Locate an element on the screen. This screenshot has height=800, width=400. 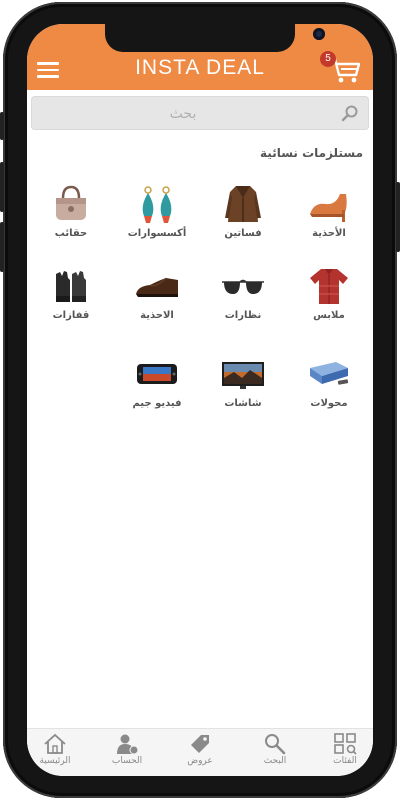
category-bags: حقائب is located at coordinates (71, 219).